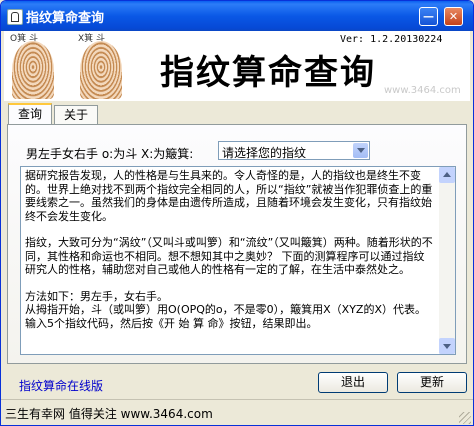 This screenshot has width=474, height=426. Describe the element at coordinates (360, 150) in the screenshot. I see `chevron-down-icon` at that location.